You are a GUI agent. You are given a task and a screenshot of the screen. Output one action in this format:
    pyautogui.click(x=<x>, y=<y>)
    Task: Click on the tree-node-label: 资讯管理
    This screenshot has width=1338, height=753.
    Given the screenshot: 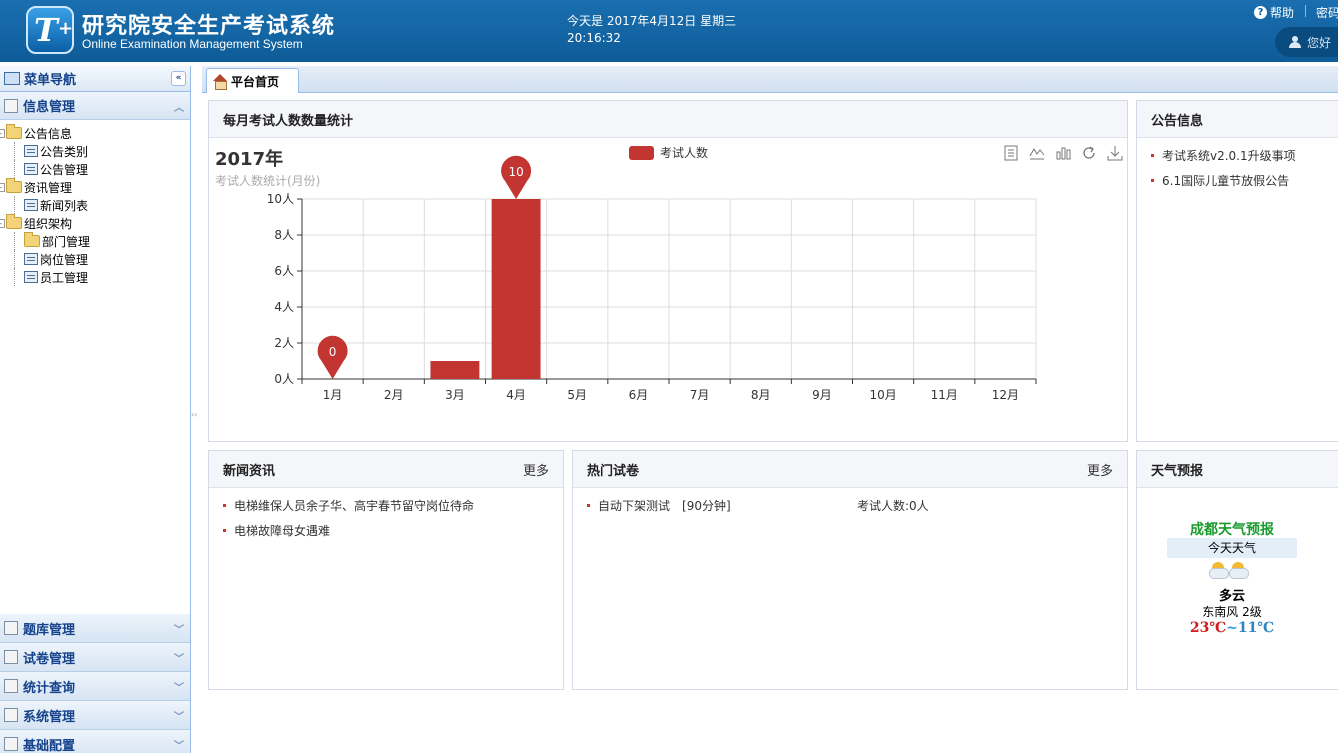 What is the action you would take?
    pyautogui.click(x=48, y=187)
    